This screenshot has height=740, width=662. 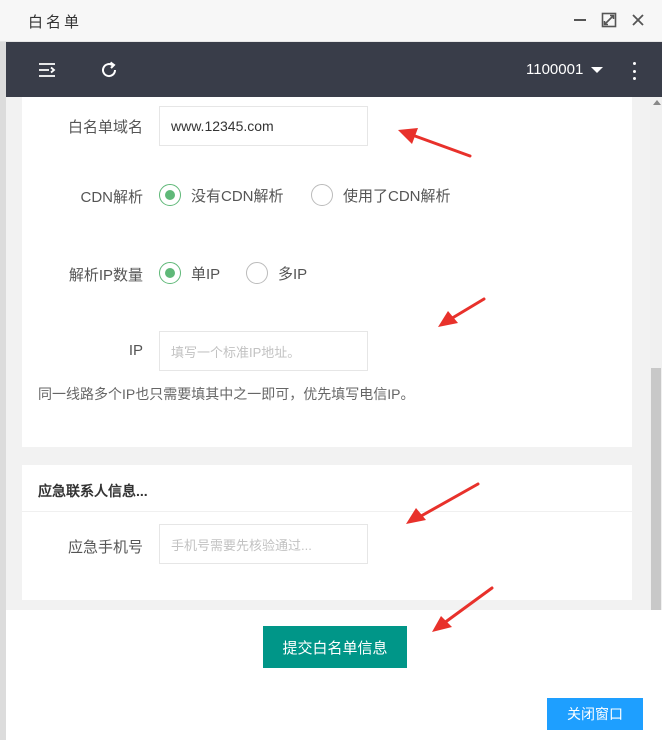 I want to click on ipcount-option-multi-label: 多IP, so click(x=293, y=274).